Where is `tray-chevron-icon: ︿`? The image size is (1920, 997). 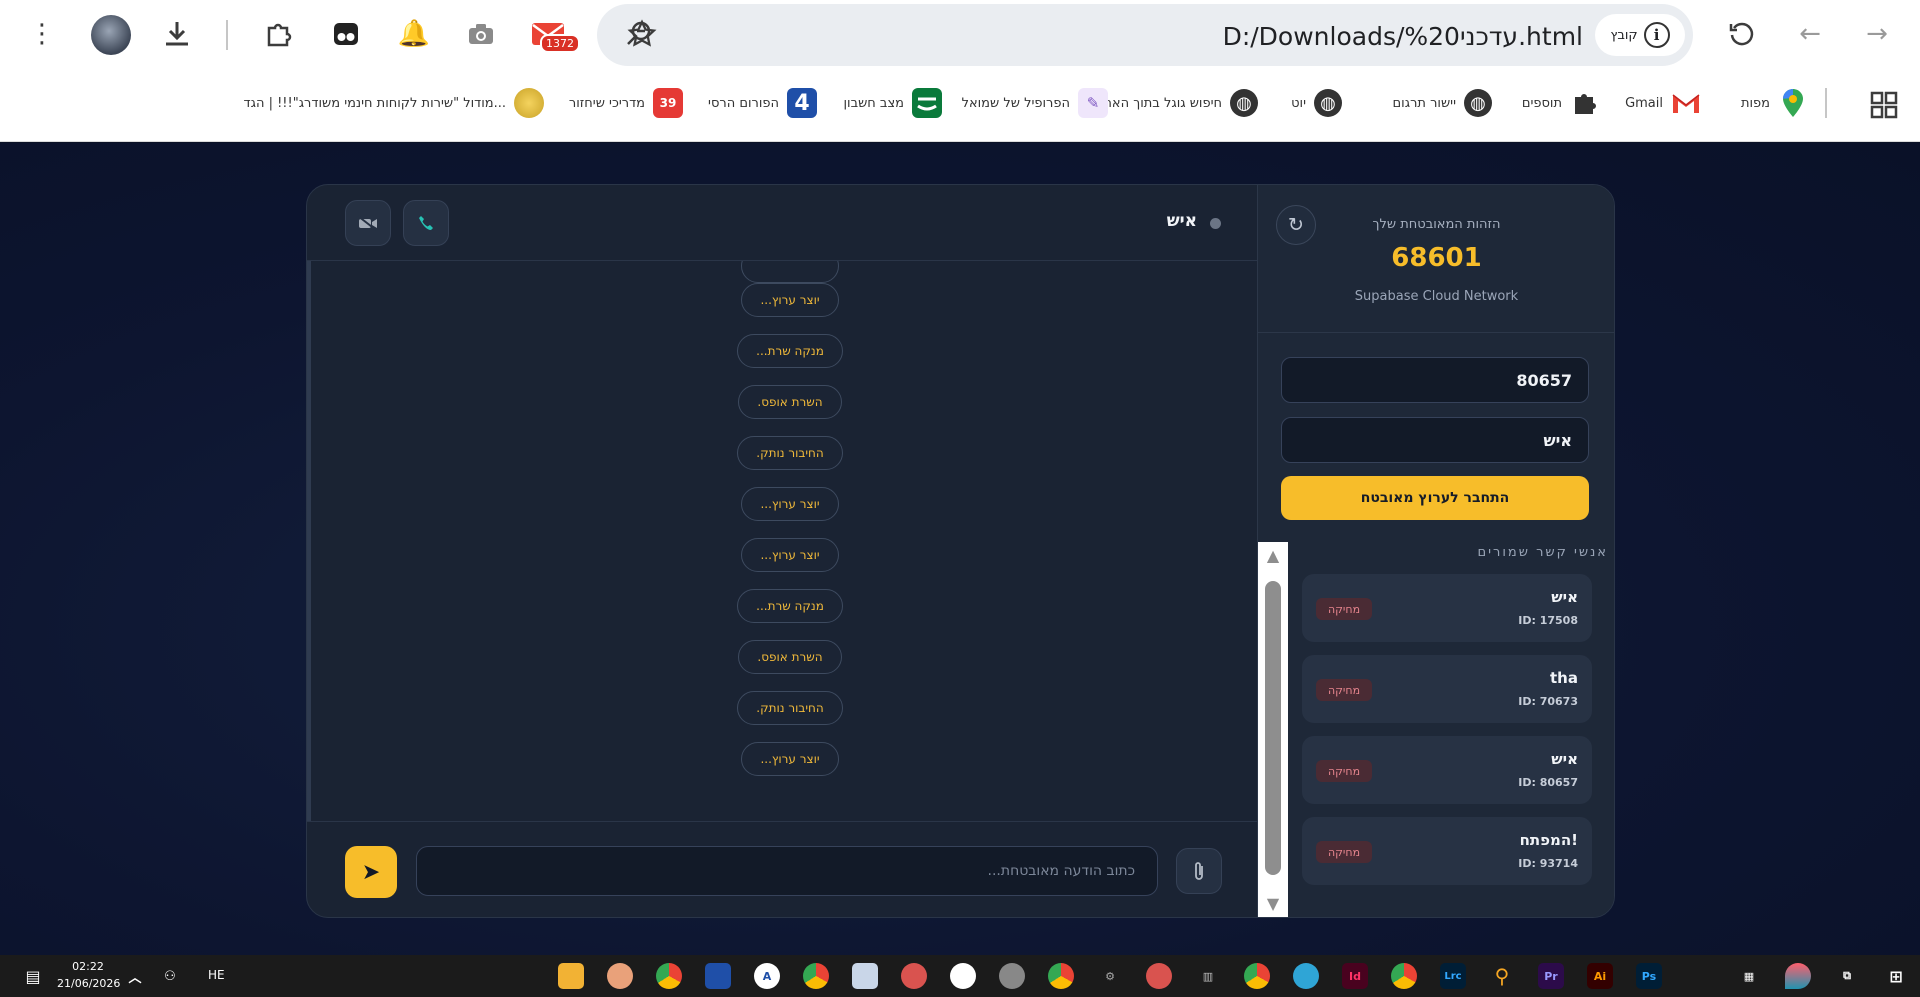 tray-chevron-icon: ︿ is located at coordinates (135, 976).